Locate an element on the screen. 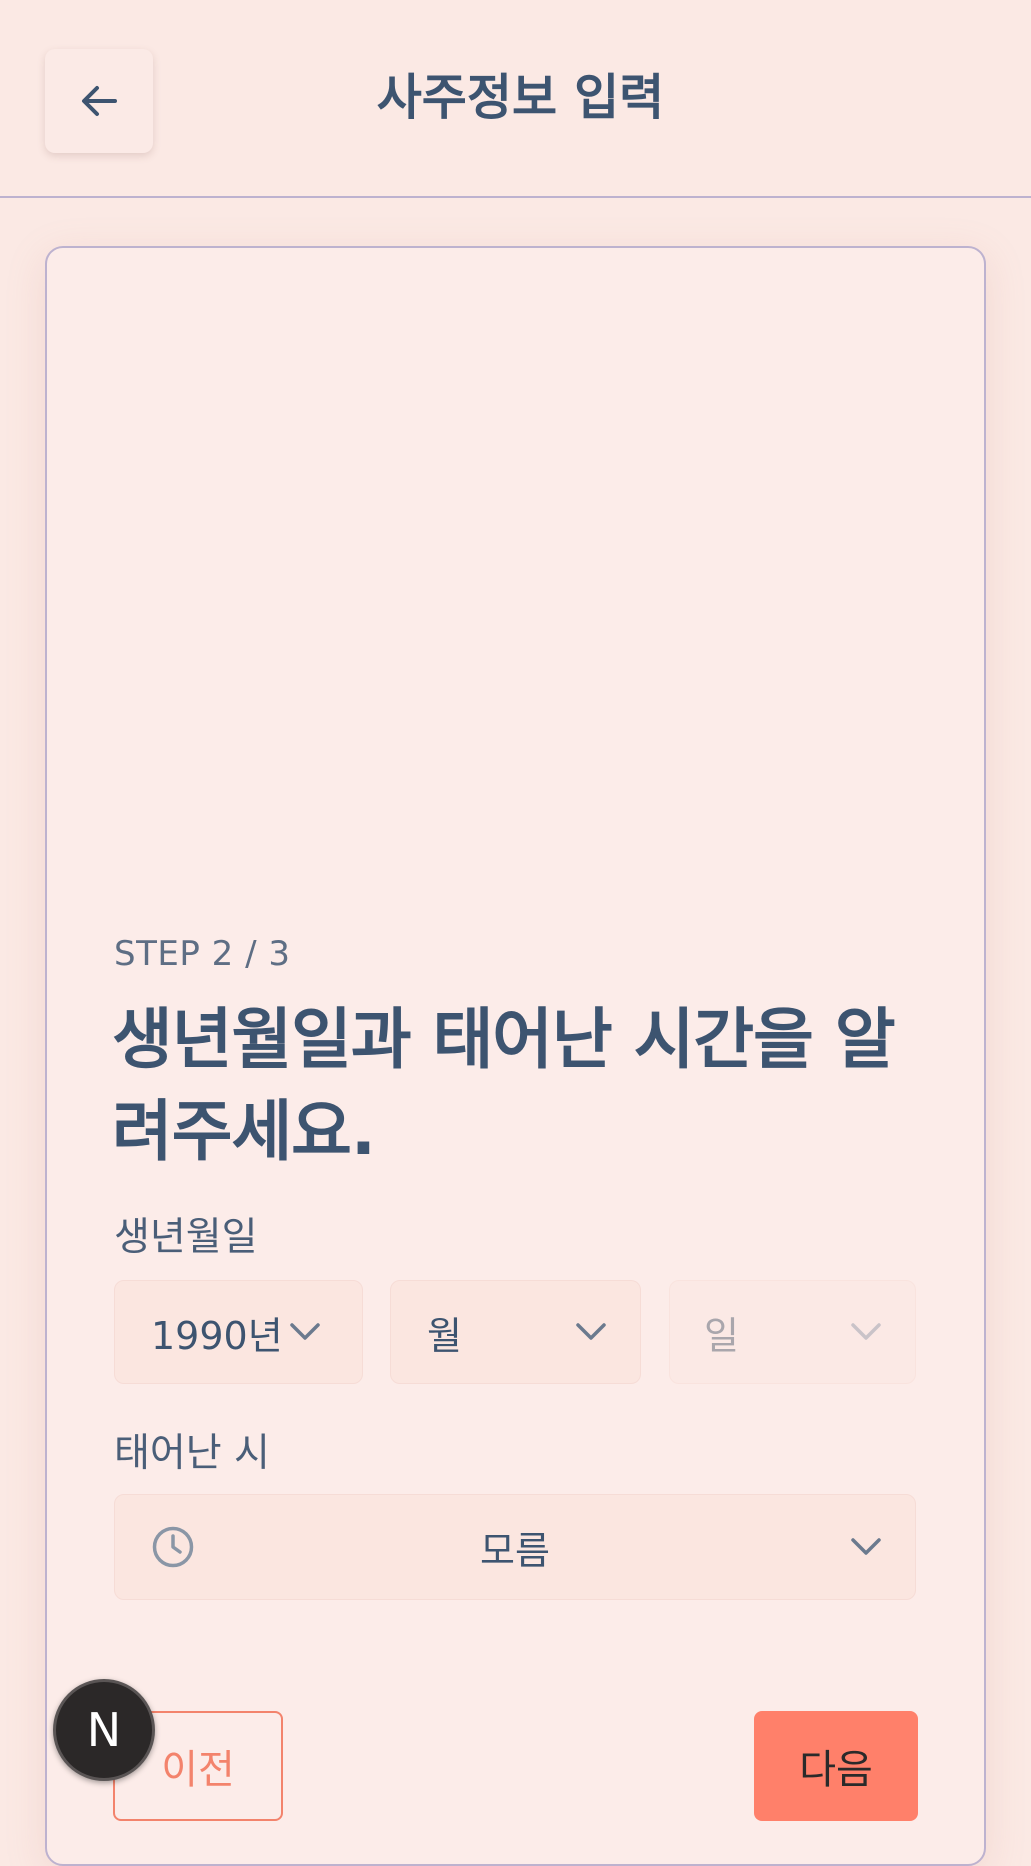 This screenshot has width=1031, height=1866. birth-time-value: 모름 is located at coordinates (515, 1550).